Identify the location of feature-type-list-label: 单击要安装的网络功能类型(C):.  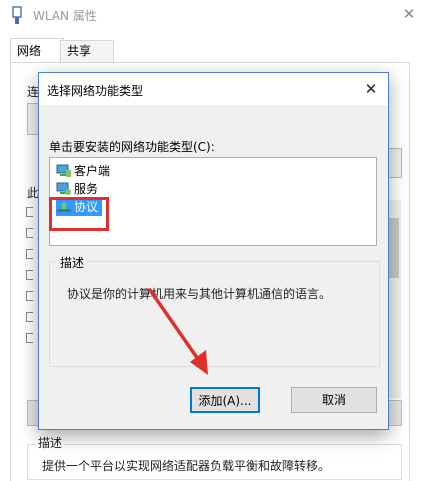
(132, 147).